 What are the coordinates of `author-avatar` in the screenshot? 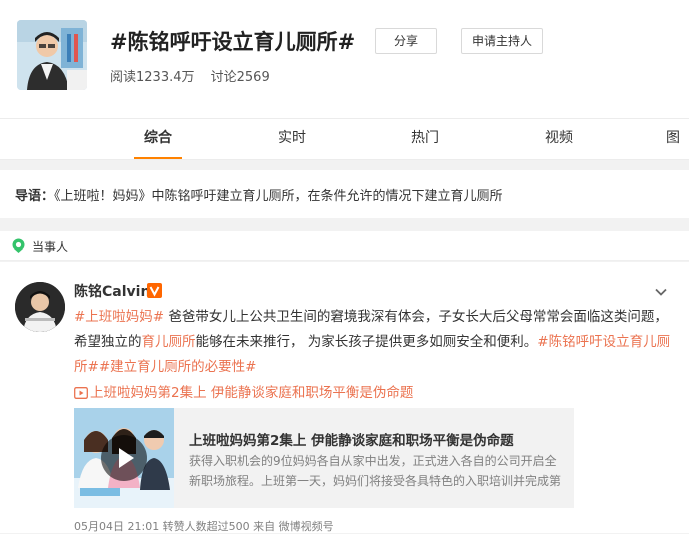 It's located at (40, 307).